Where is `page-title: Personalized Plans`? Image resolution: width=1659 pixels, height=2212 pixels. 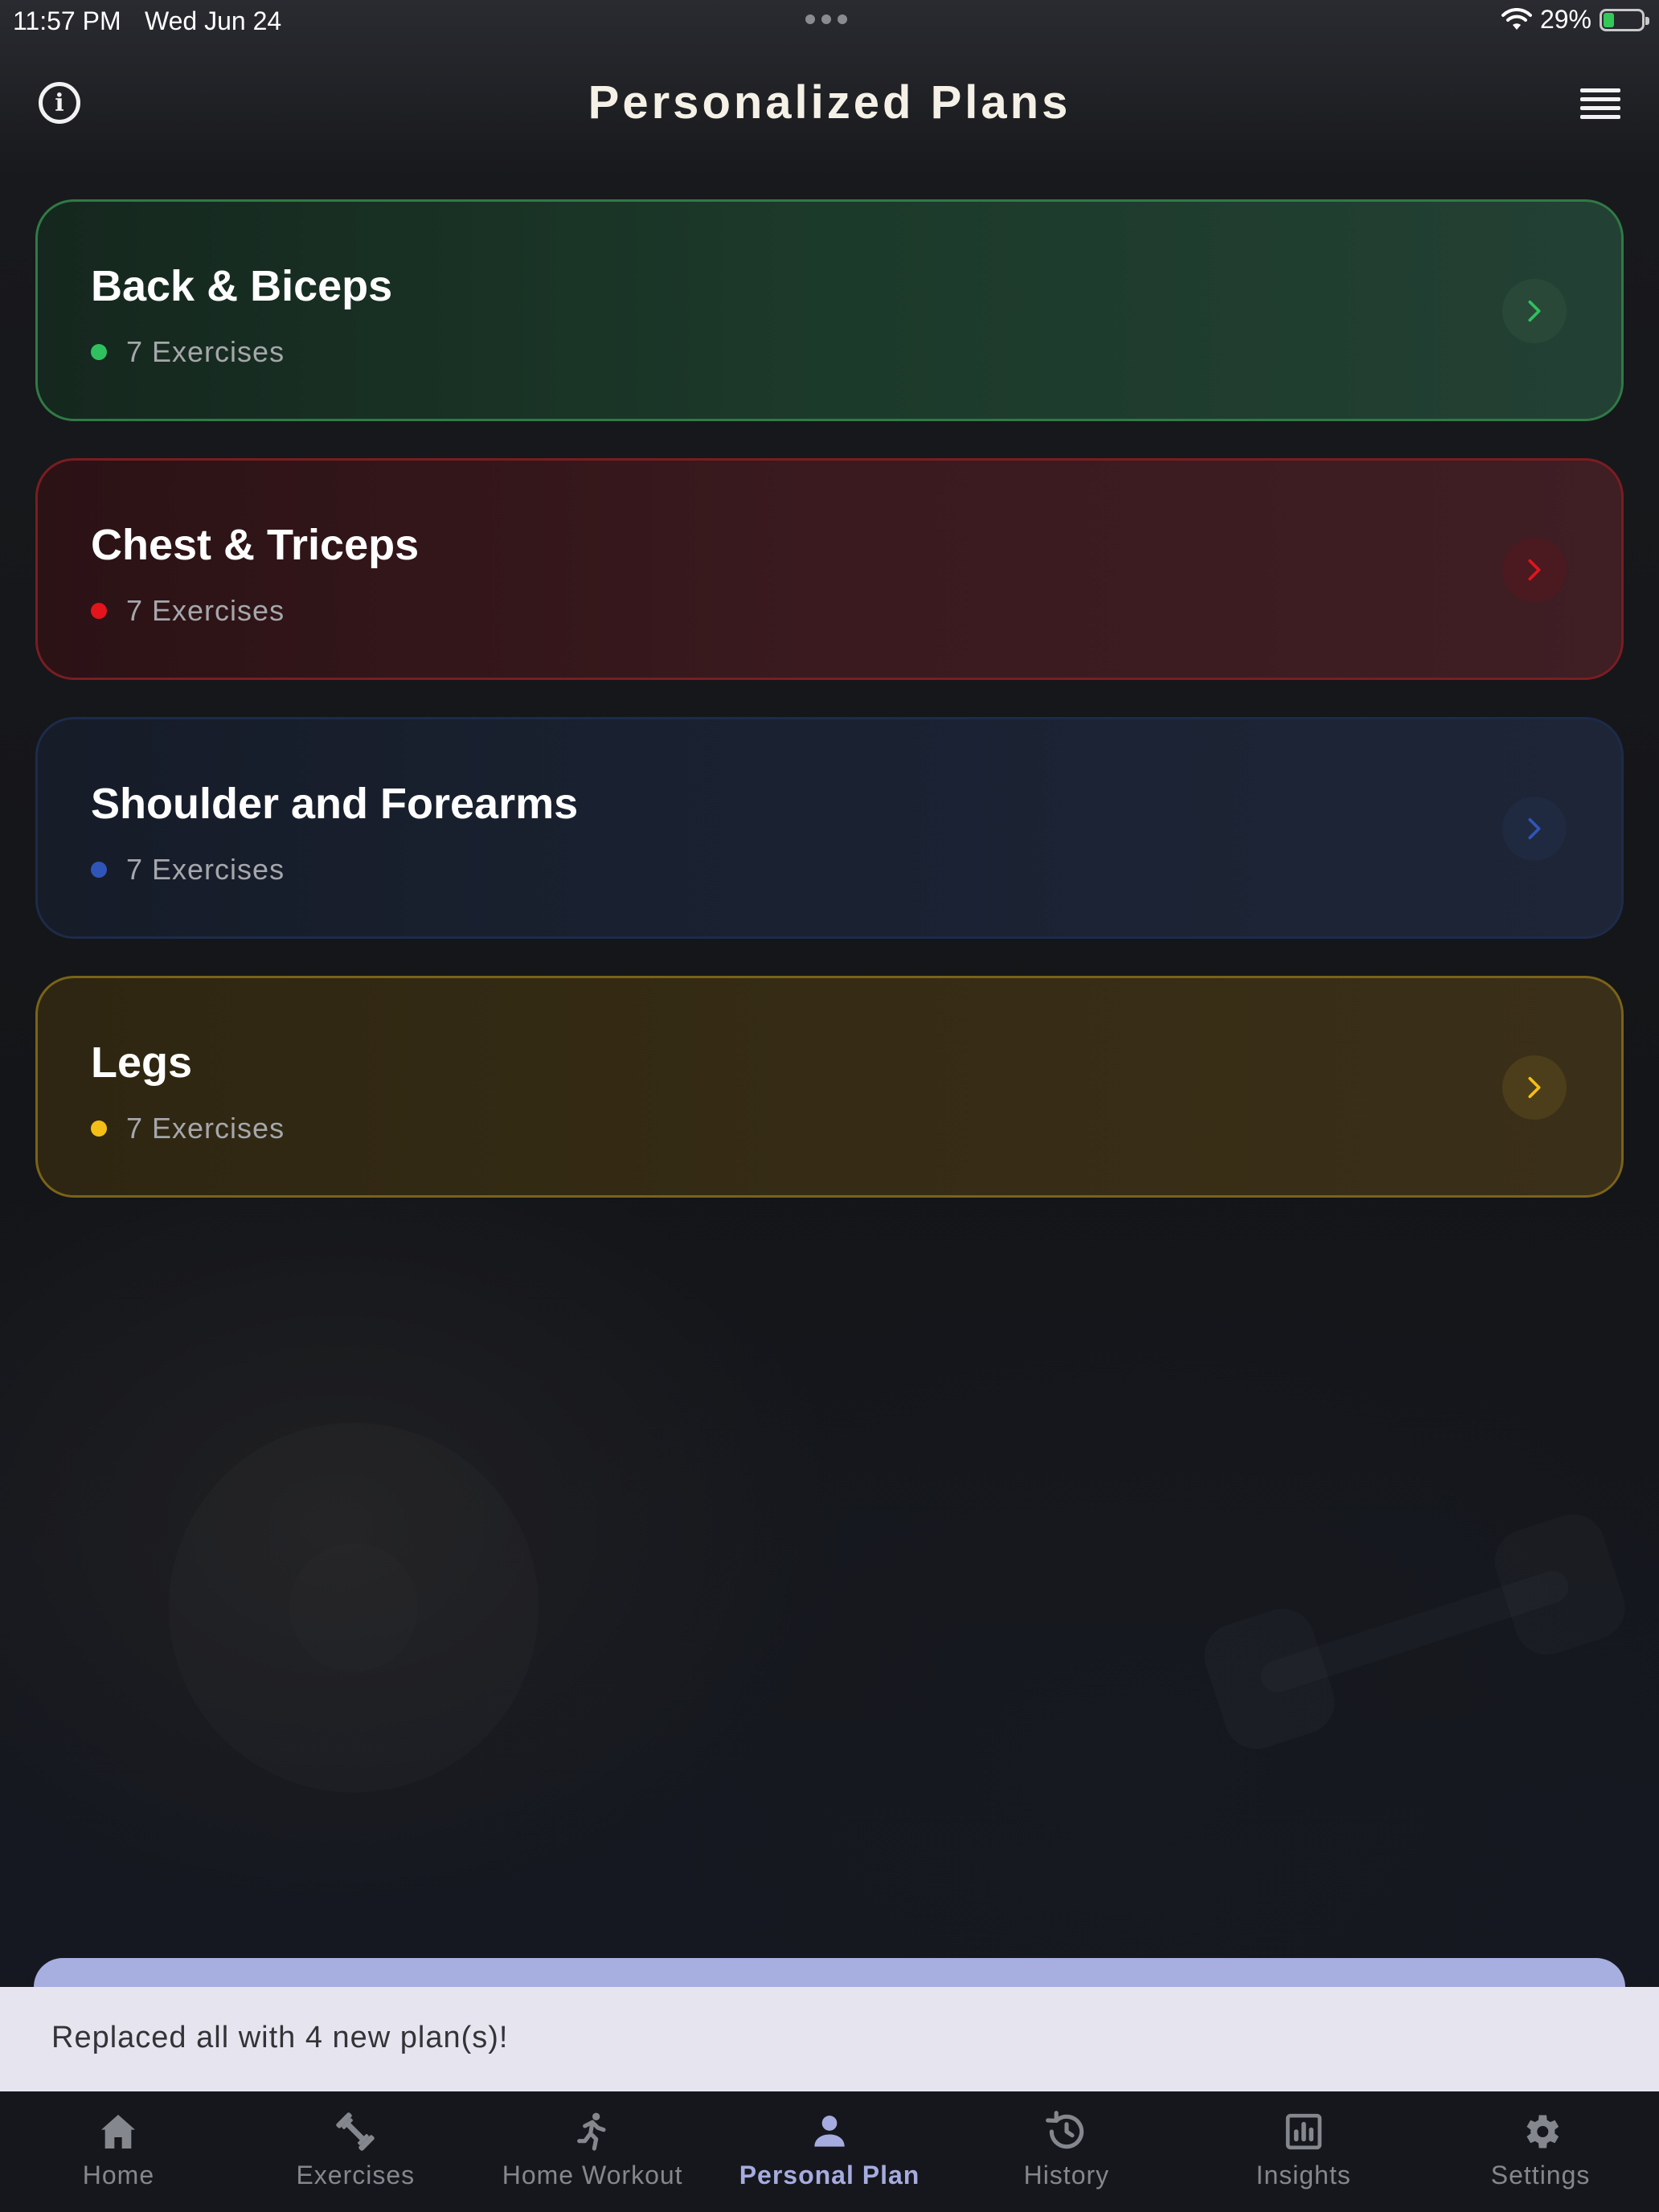 page-title: Personalized Plans is located at coordinates (829, 102).